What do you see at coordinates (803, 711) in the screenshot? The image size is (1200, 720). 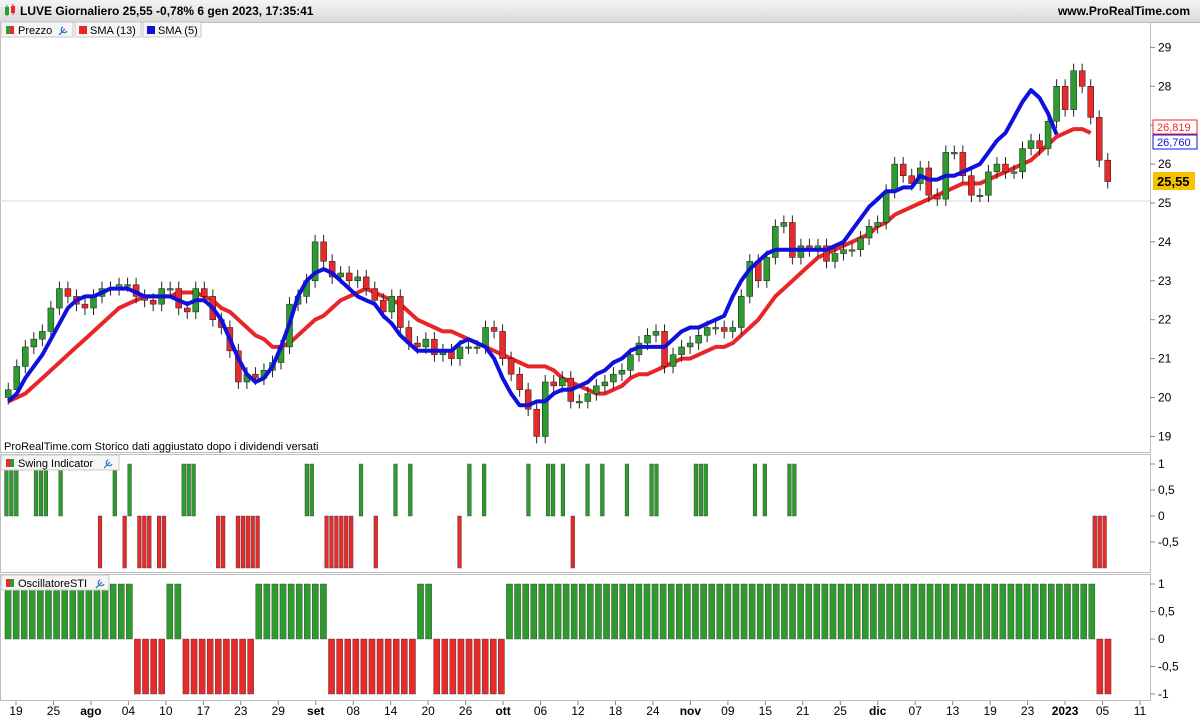 I see `x-tick-label: 21` at bounding box center [803, 711].